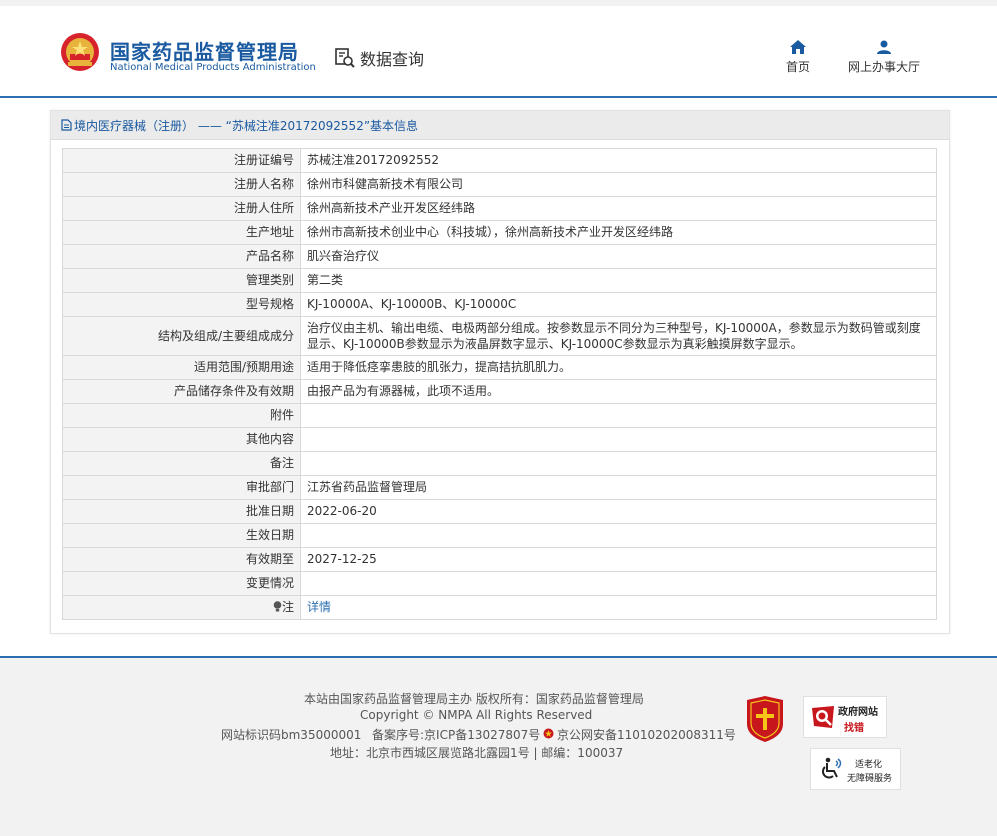  What do you see at coordinates (618, 304) in the screenshot?
I see `field-value: KJ-10000A、KJ-10000B、KJ-10000C` at bounding box center [618, 304].